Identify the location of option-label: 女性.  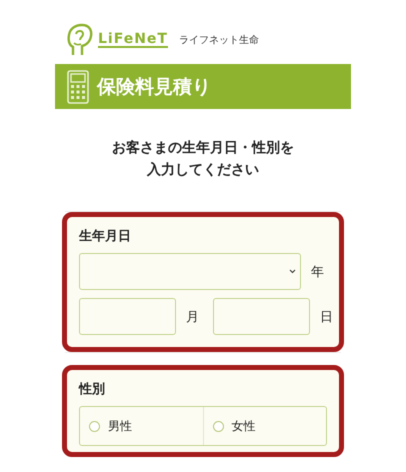
(244, 426).